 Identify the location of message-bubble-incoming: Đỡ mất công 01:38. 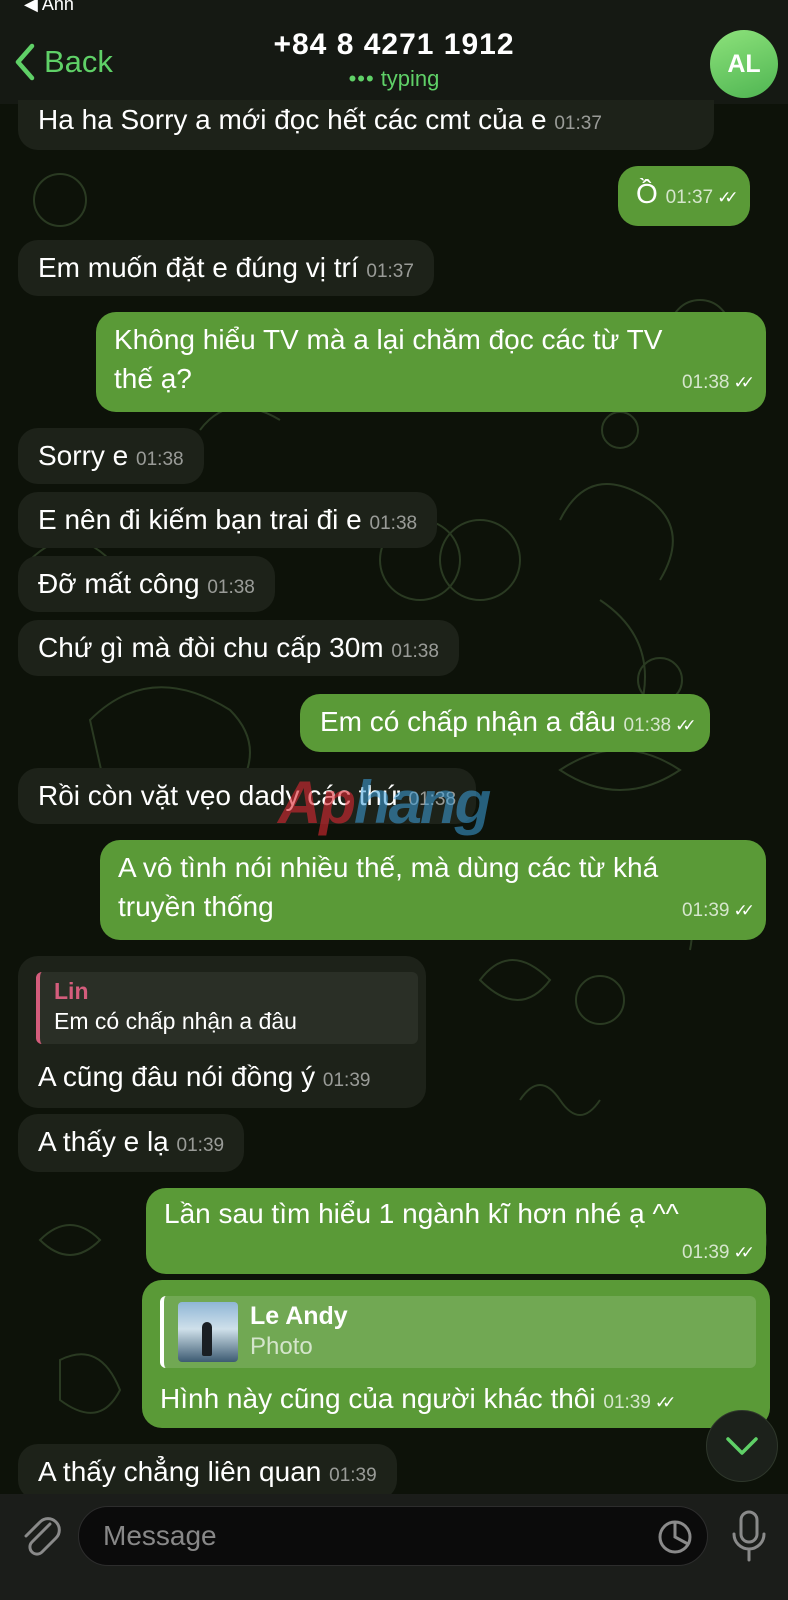
(146, 584).